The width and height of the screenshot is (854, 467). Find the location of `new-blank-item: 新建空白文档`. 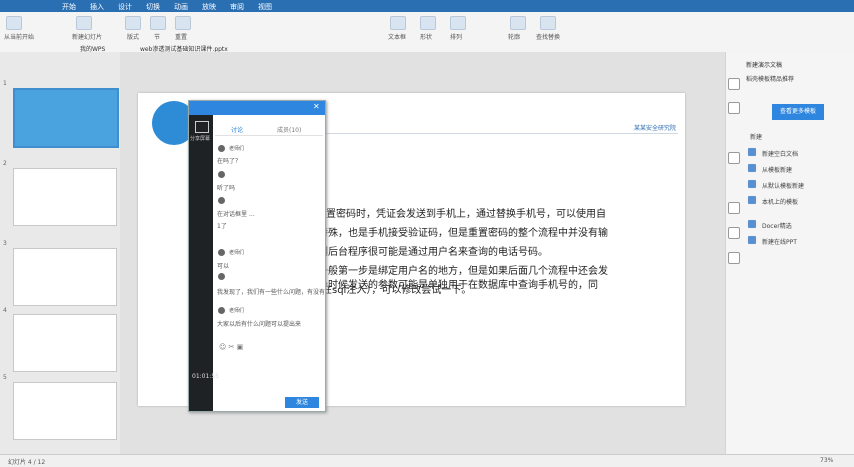

new-blank-item: 新建空白文档 is located at coordinates (780, 153).